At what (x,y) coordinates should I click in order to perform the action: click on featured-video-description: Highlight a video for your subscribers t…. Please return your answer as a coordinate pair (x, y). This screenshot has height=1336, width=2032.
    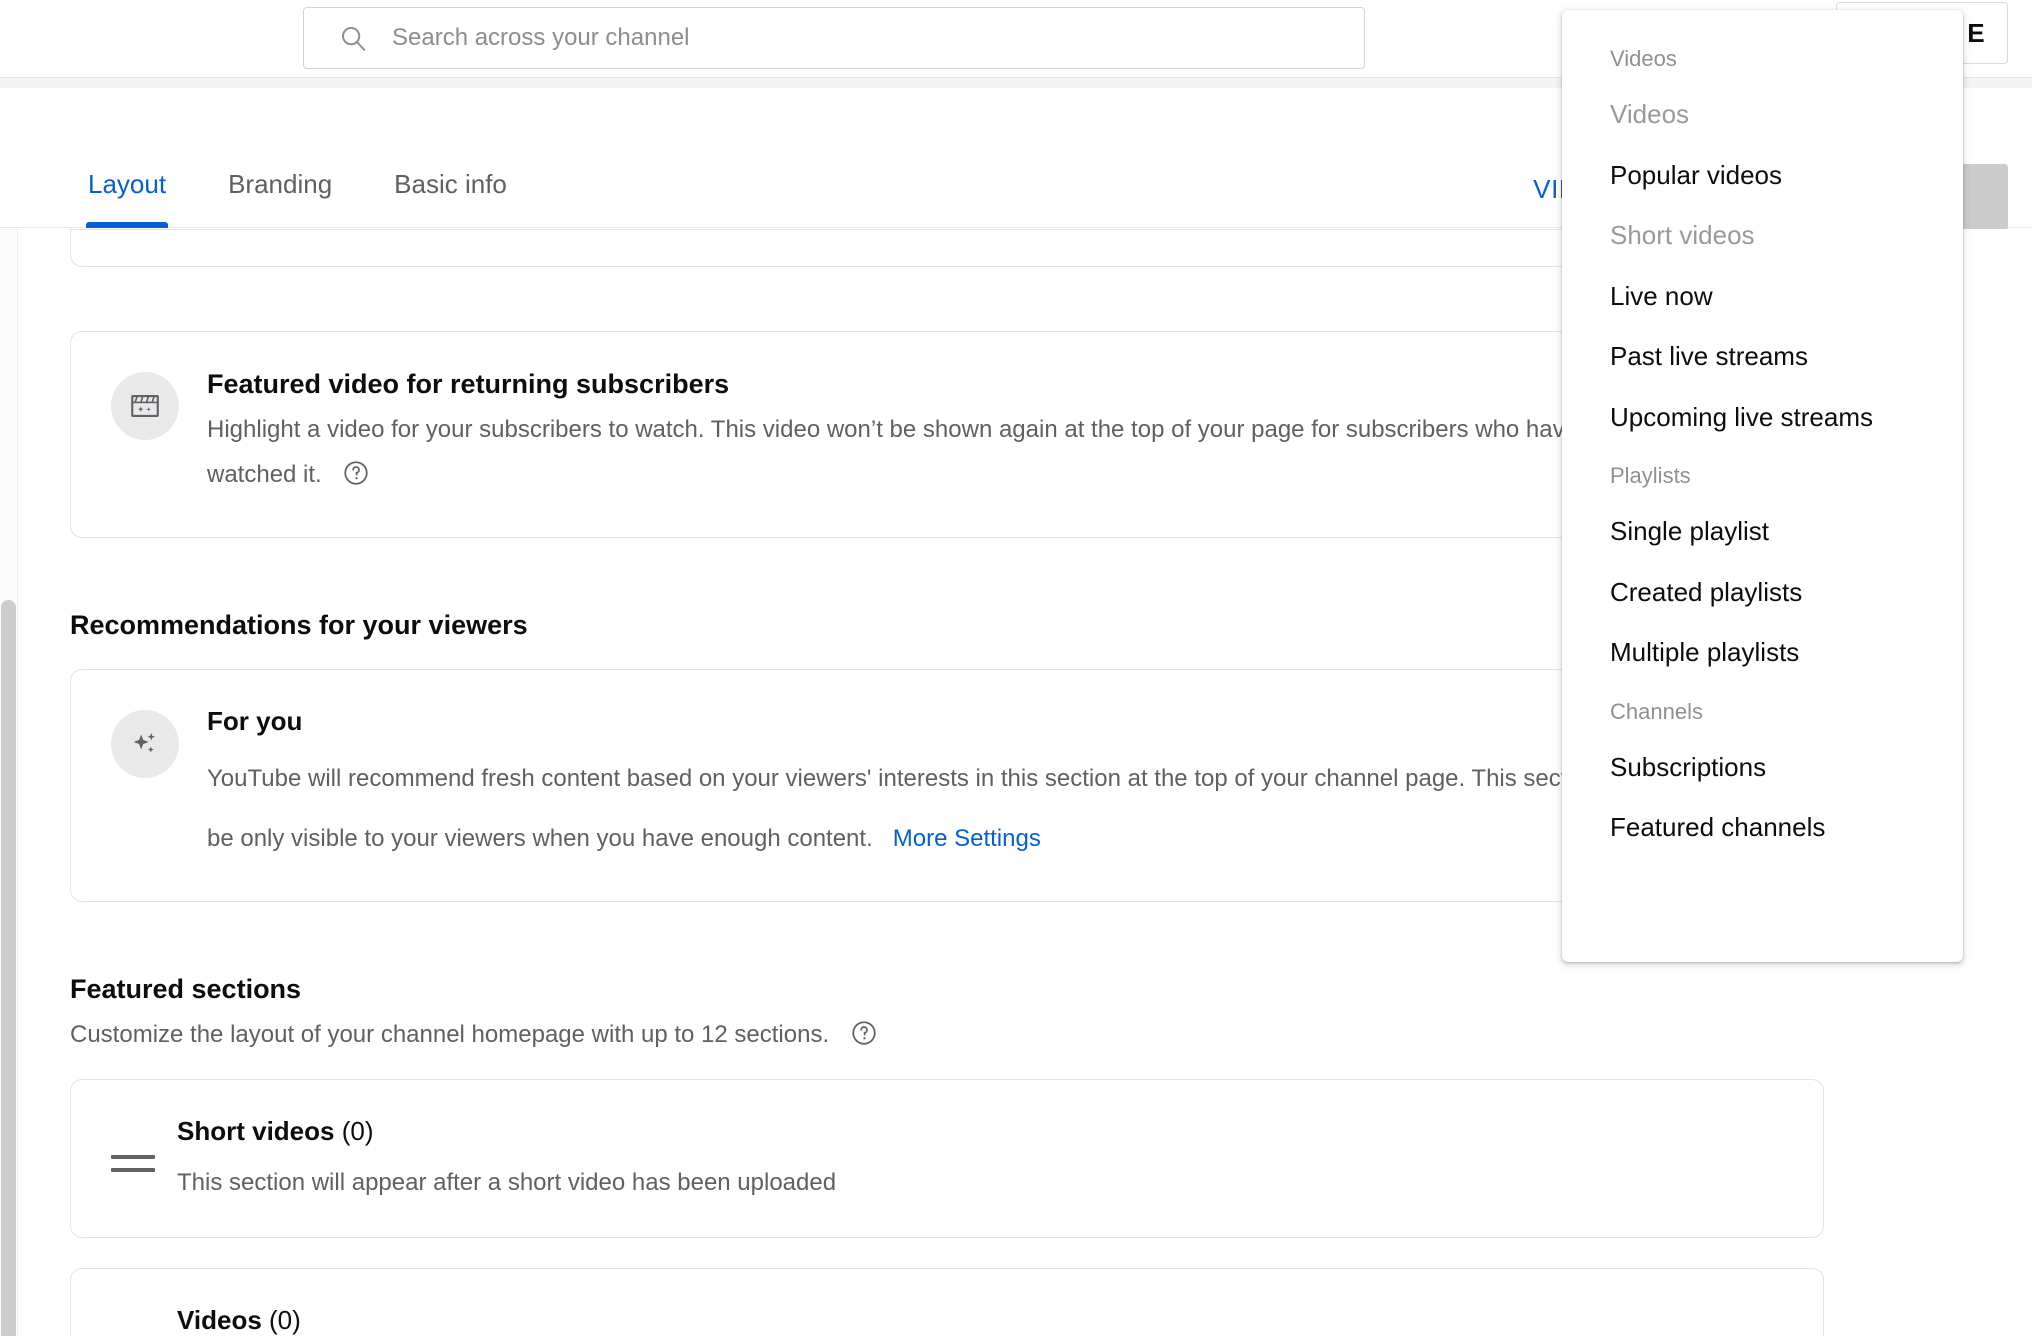
    Looking at the image, I should click on (935, 429).